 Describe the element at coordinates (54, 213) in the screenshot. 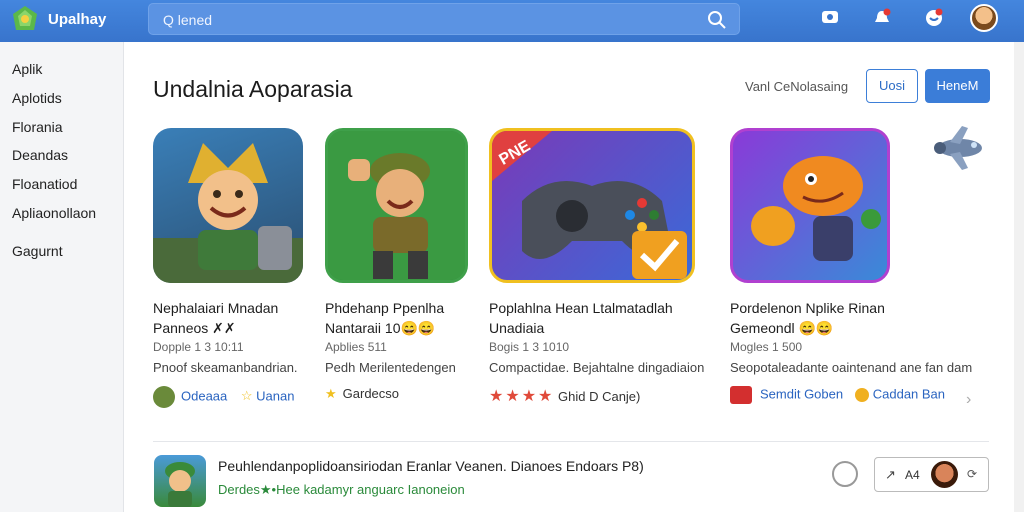

I see `sidebar-item-6: Apliaonollaon` at that location.